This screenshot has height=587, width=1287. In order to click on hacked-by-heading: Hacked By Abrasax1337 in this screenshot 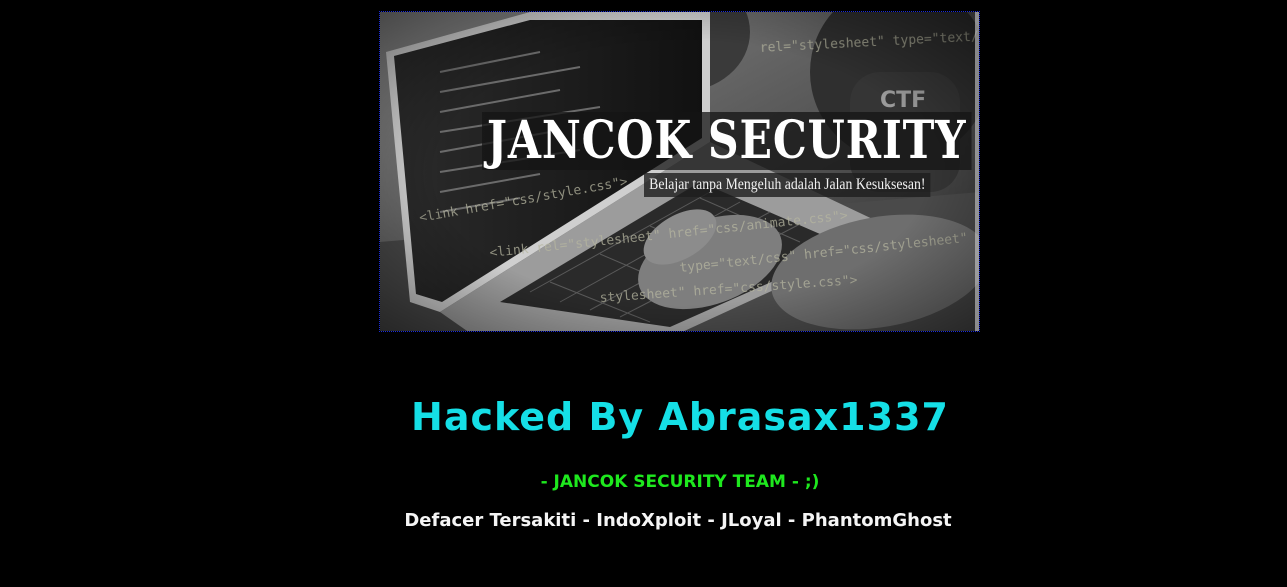, I will do `click(680, 417)`.